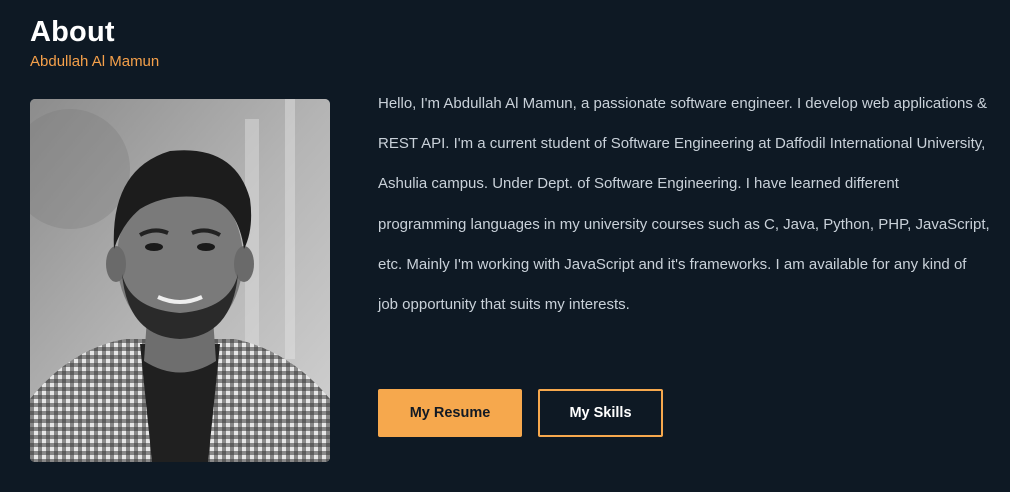  Describe the element at coordinates (450, 413) in the screenshot. I see `my-resume-button: My Resume` at that location.